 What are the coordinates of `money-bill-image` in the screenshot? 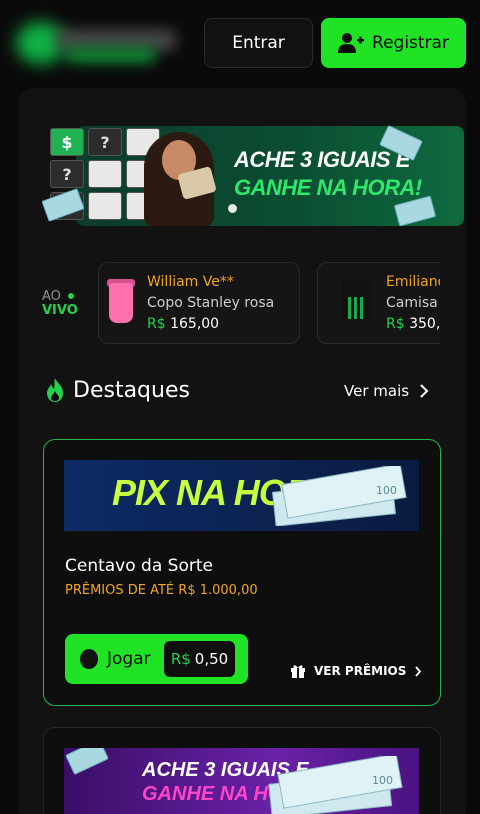 It's located at (87, 761).